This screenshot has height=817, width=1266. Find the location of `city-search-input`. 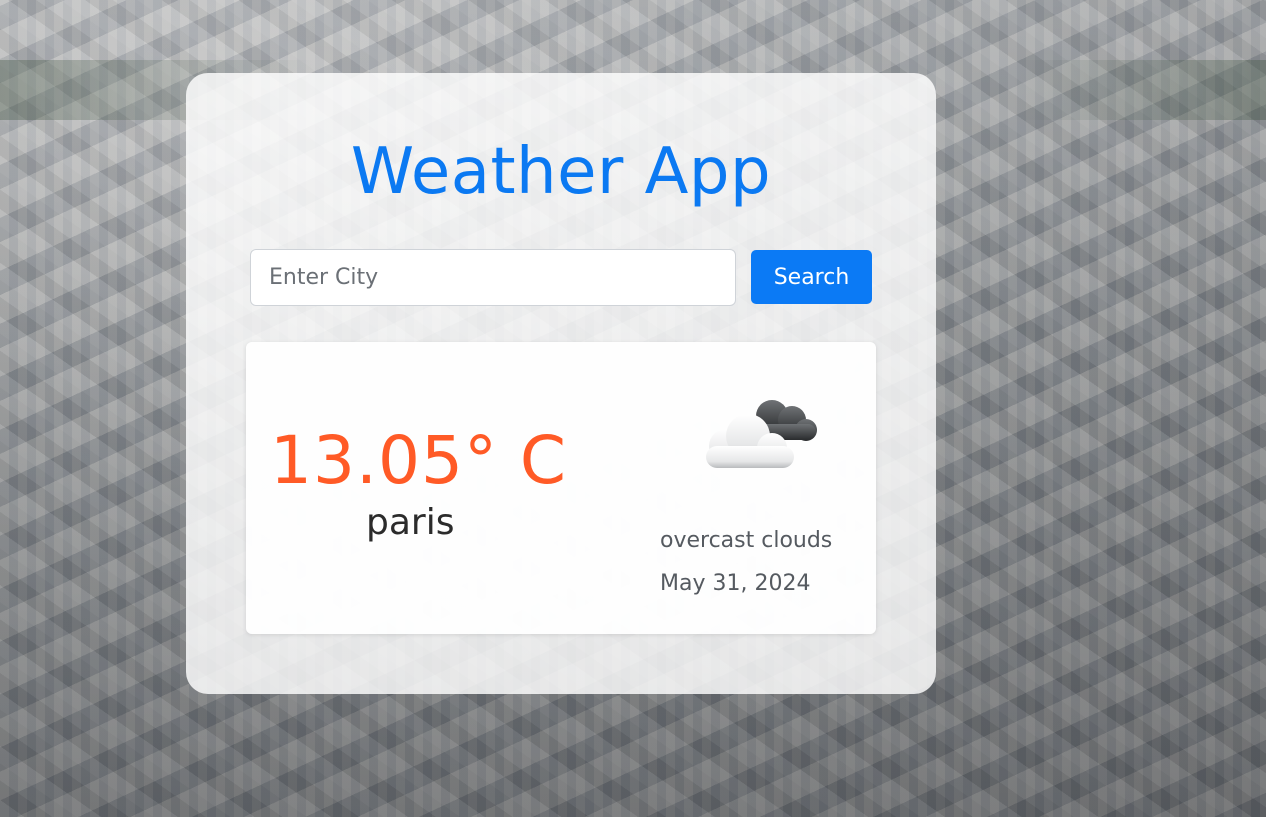

city-search-input is located at coordinates (493, 277).